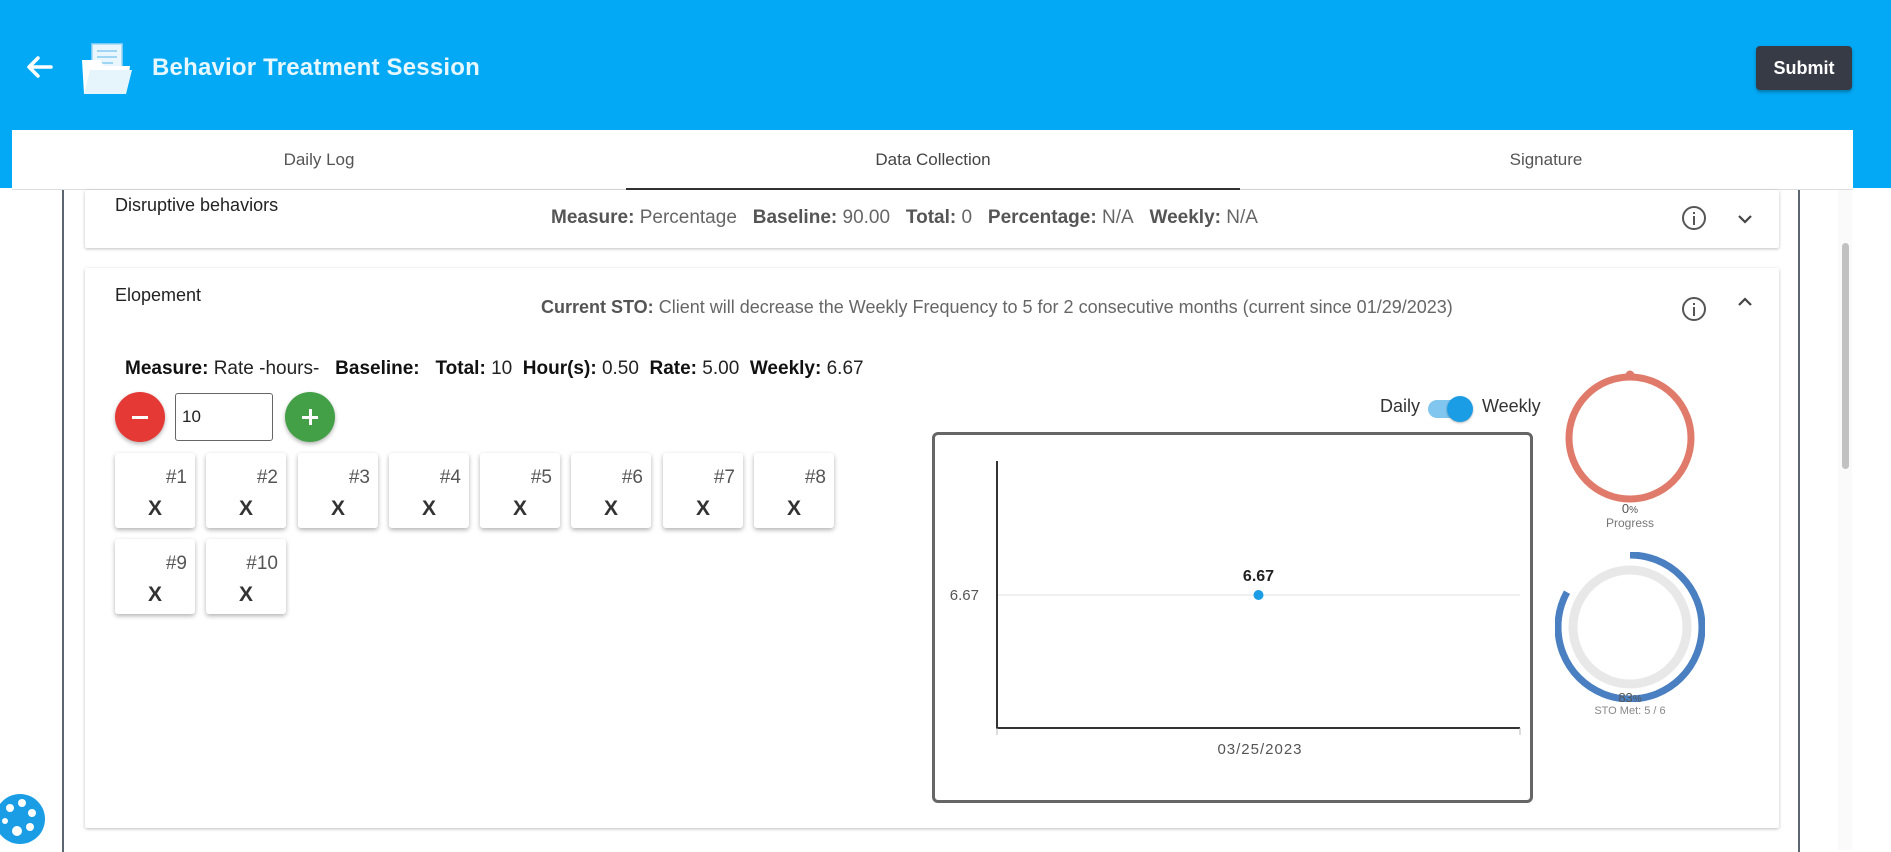  I want to click on occurrence-tile: #7 X, so click(703, 490).